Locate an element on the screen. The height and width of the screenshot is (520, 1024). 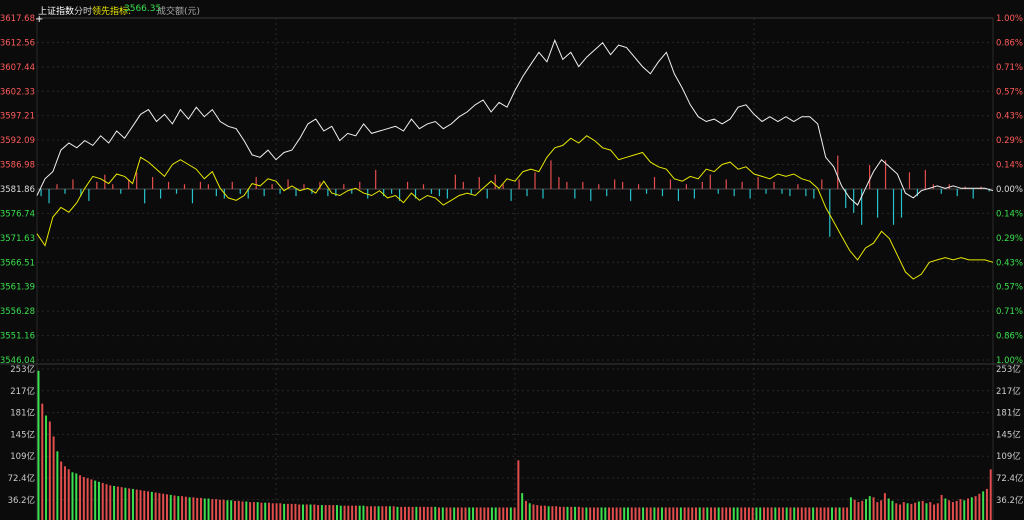
percent-tick-label-right: 0.86% is located at coordinates (1009, 337).